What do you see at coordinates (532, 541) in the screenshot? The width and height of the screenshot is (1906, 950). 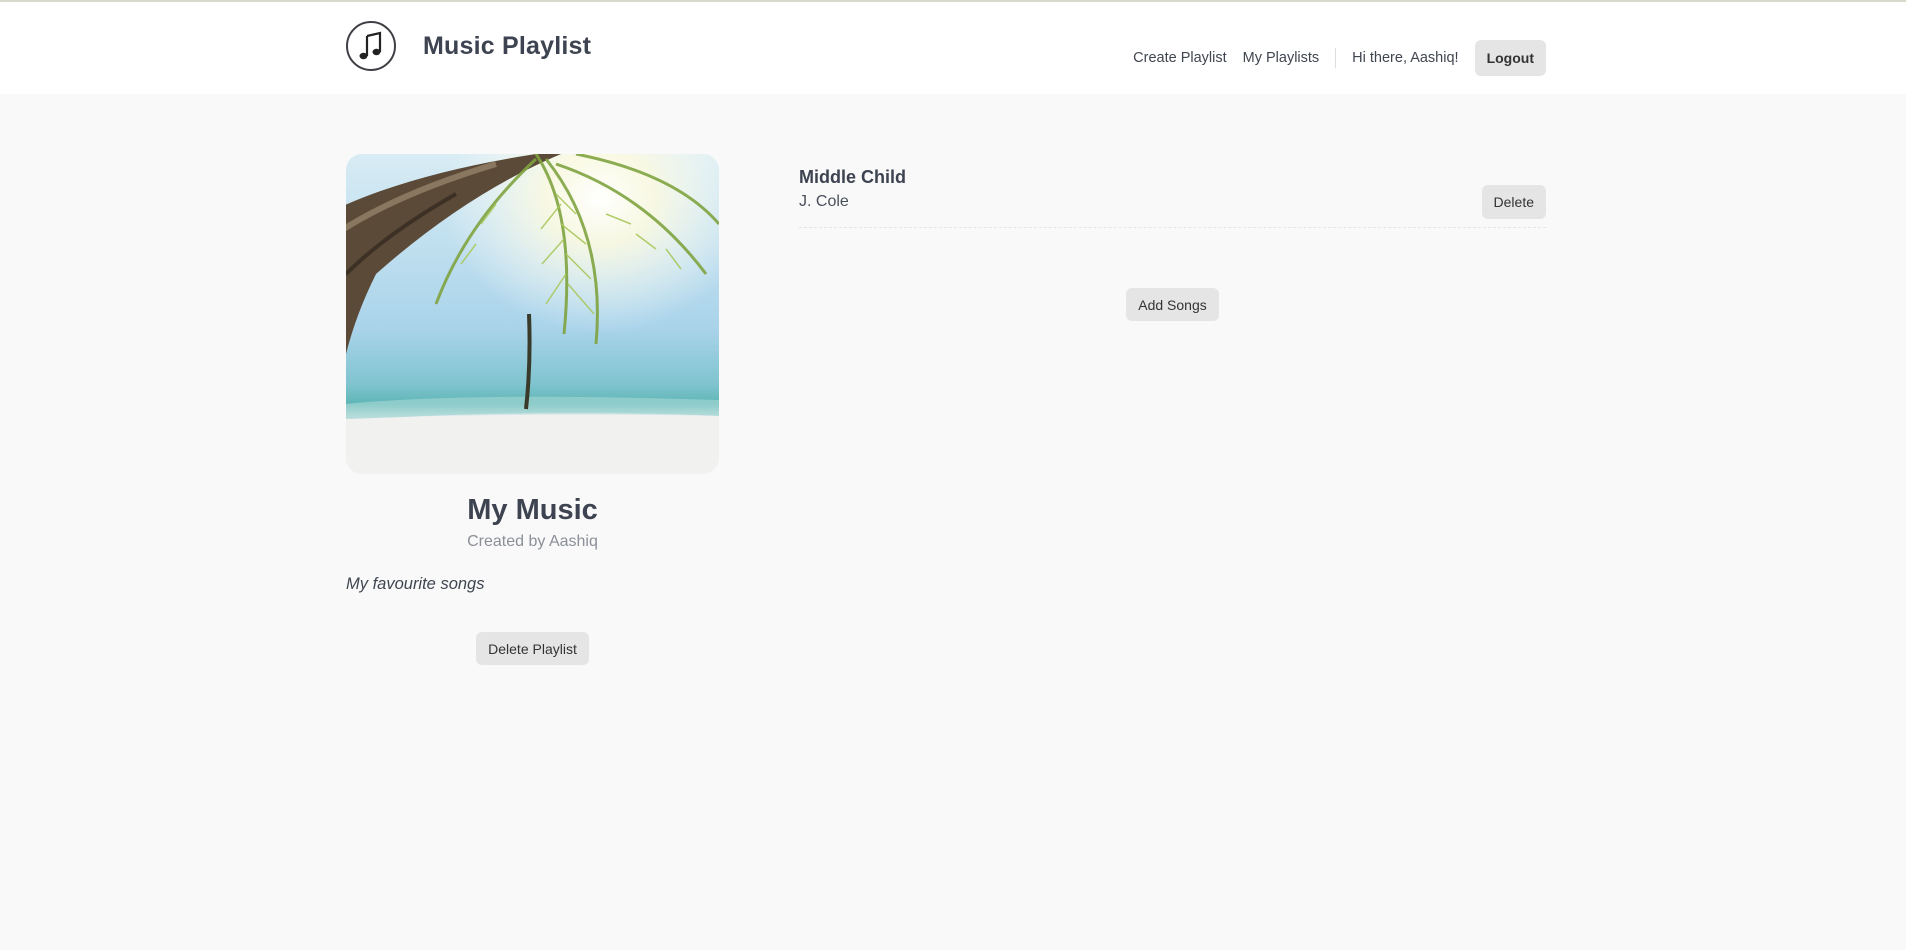 I see `playlist-creator: Created by Aashiq` at bounding box center [532, 541].